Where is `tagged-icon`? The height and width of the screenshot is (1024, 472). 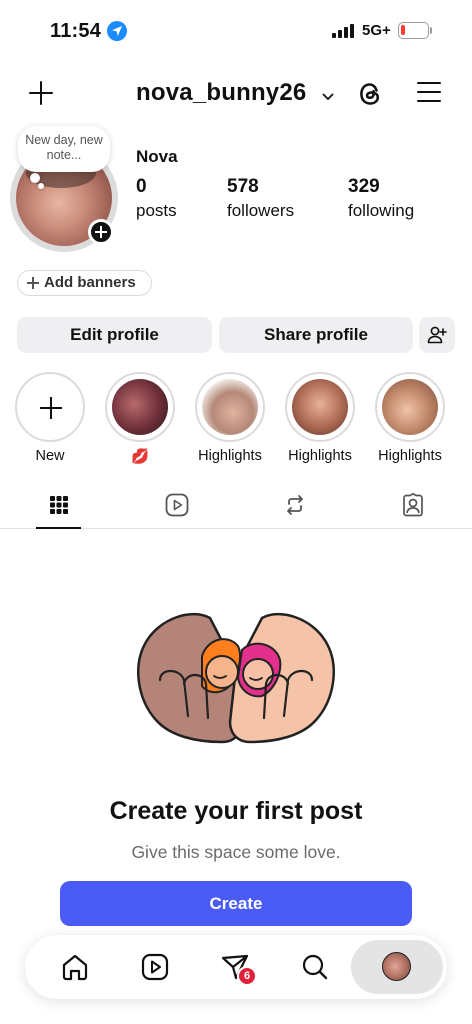 tagged-icon is located at coordinates (413, 504).